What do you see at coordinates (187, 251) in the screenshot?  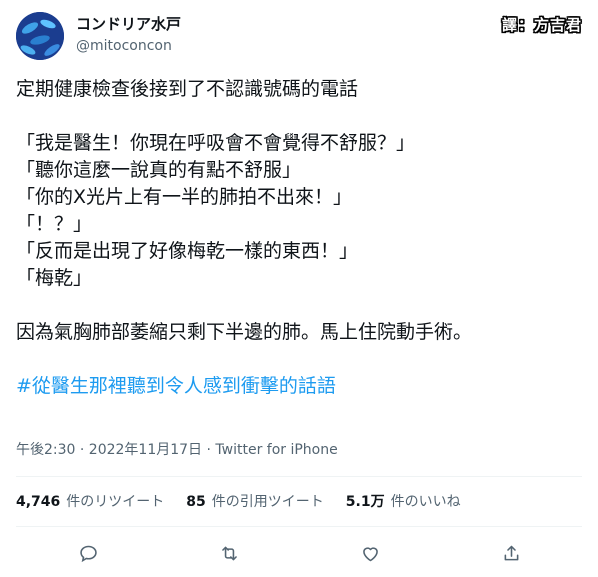 I see `tweet-line: 「反而是出現了好像梅乾一樣的東西！」` at bounding box center [187, 251].